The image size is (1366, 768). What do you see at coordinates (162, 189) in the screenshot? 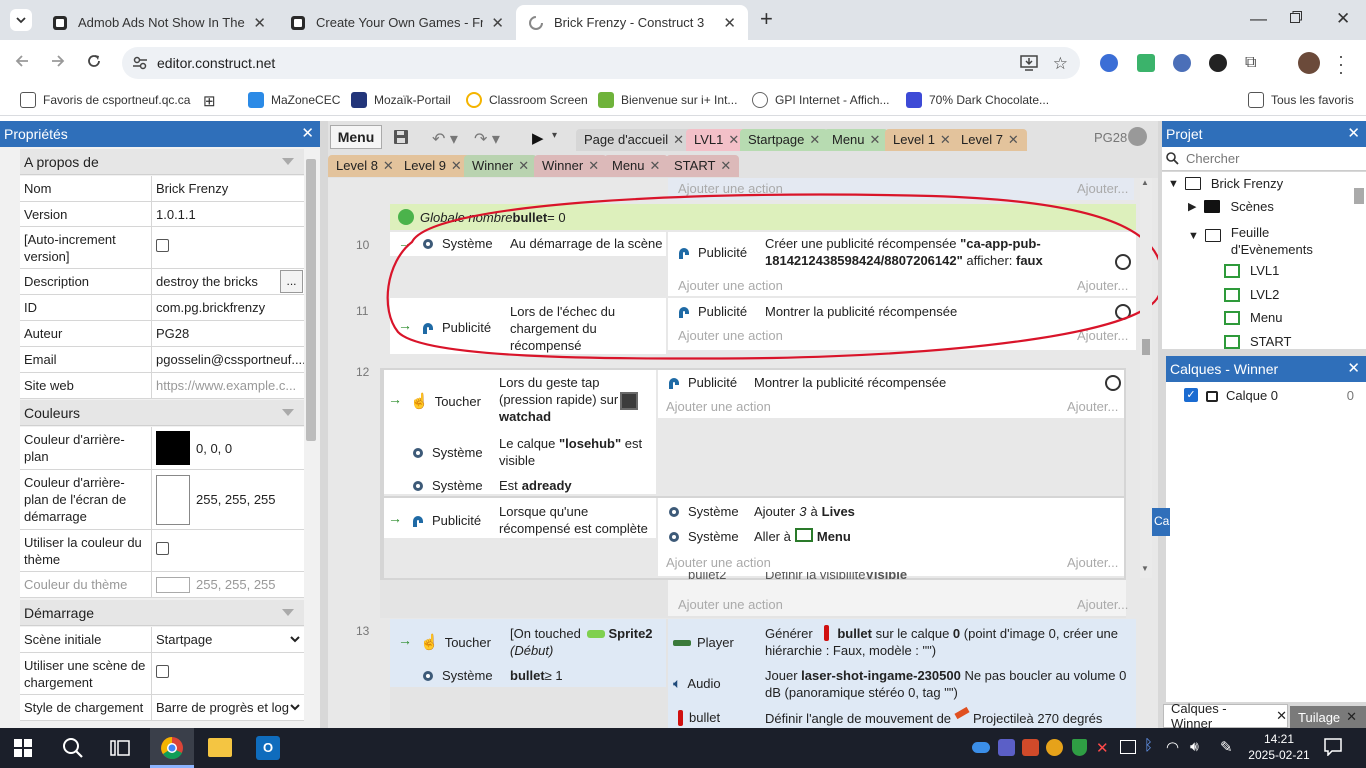
I see `prop-name: Nom Brick Frenzy` at bounding box center [162, 189].